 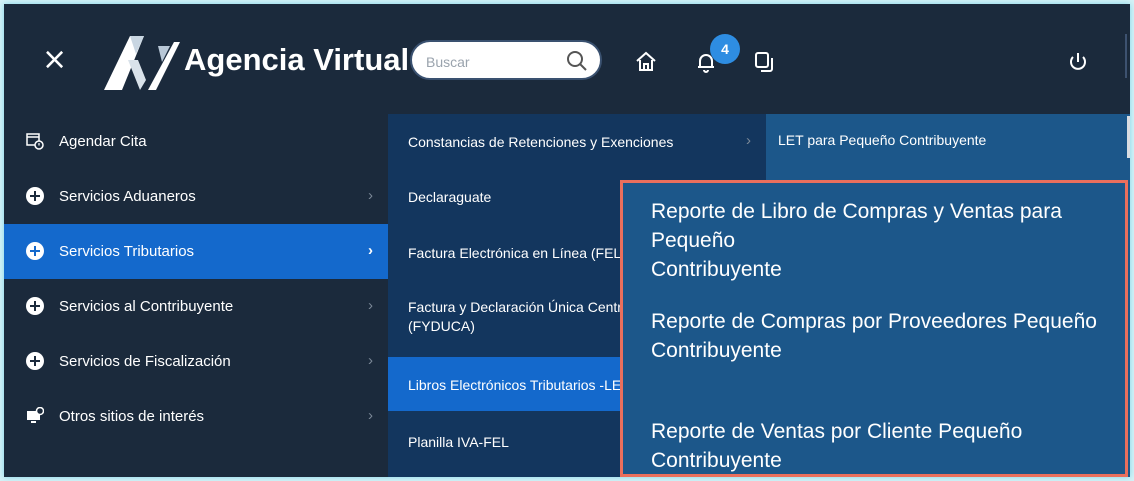 I want to click on submenu-item-label: Constancias de Retenciones y Exenciones, so click(x=541, y=142).